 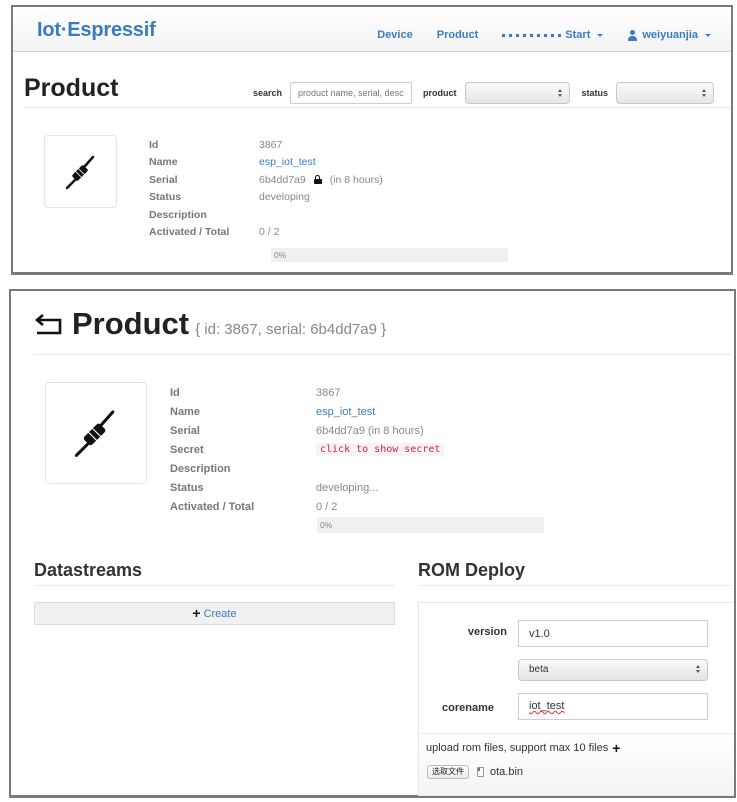 What do you see at coordinates (282, 179) in the screenshot?
I see `serial-value: 6b4dd7a9` at bounding box center [282, 179].